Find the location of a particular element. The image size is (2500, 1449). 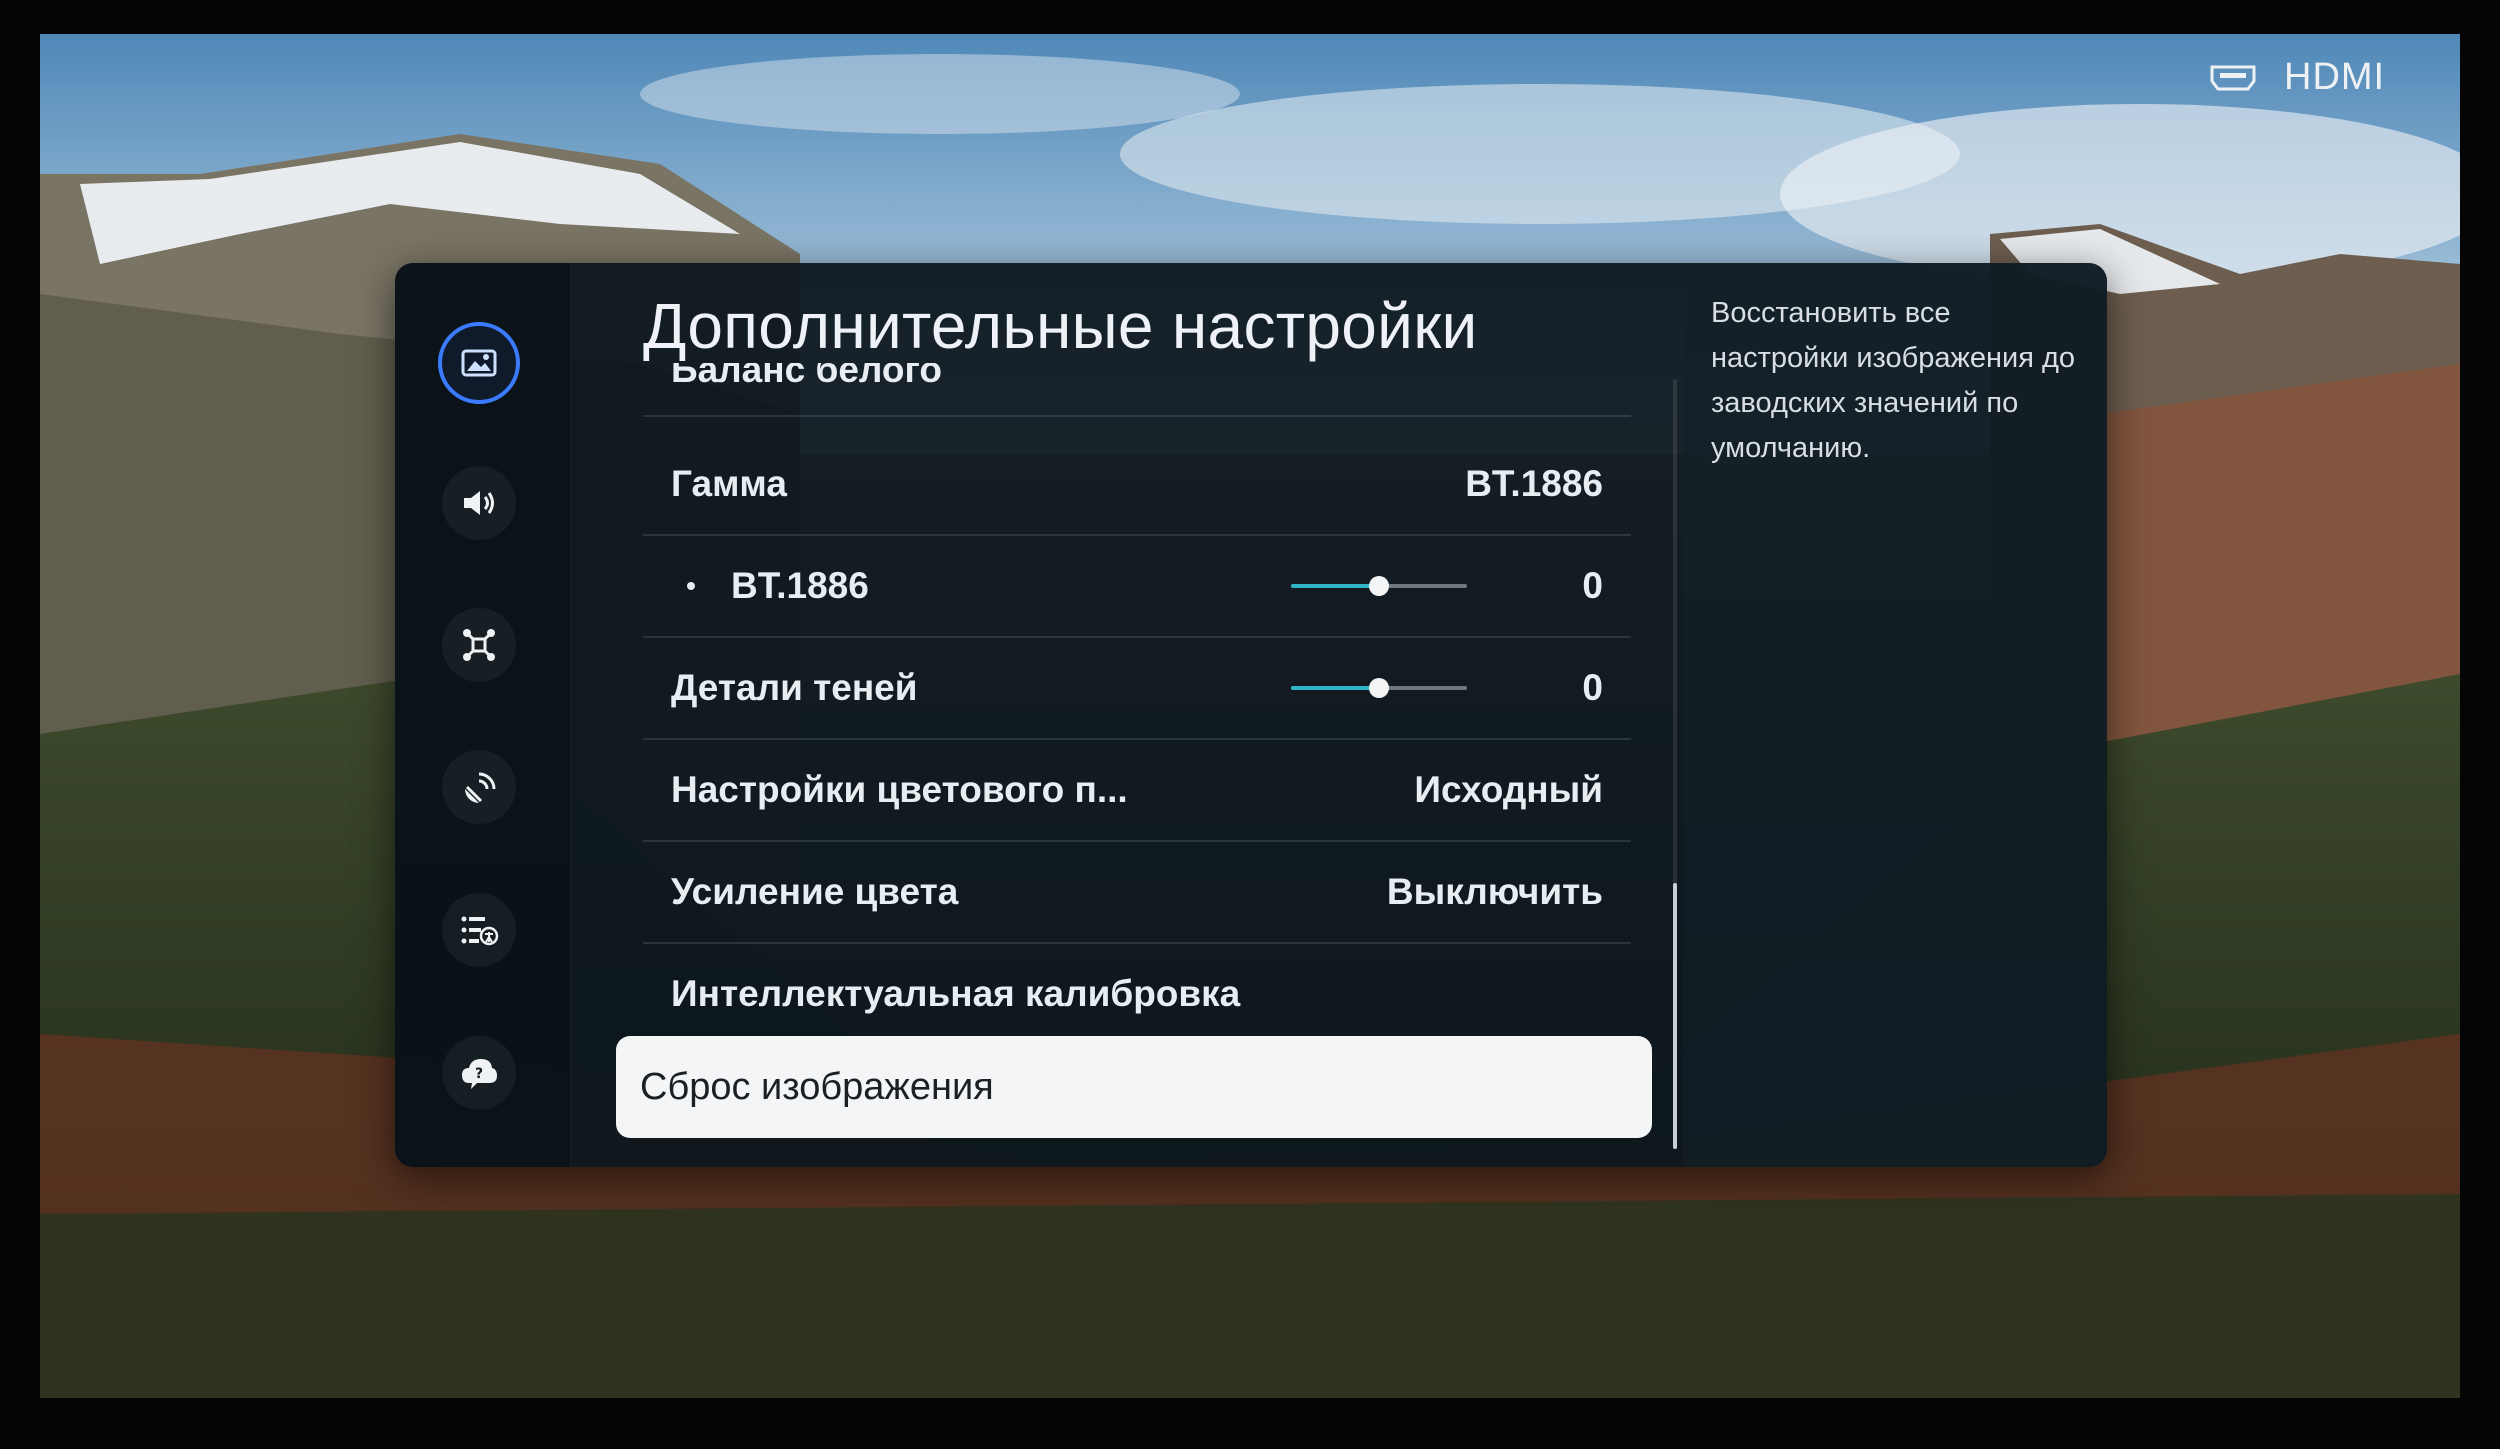

broadcast-icon is located at coordinates (480, 787).